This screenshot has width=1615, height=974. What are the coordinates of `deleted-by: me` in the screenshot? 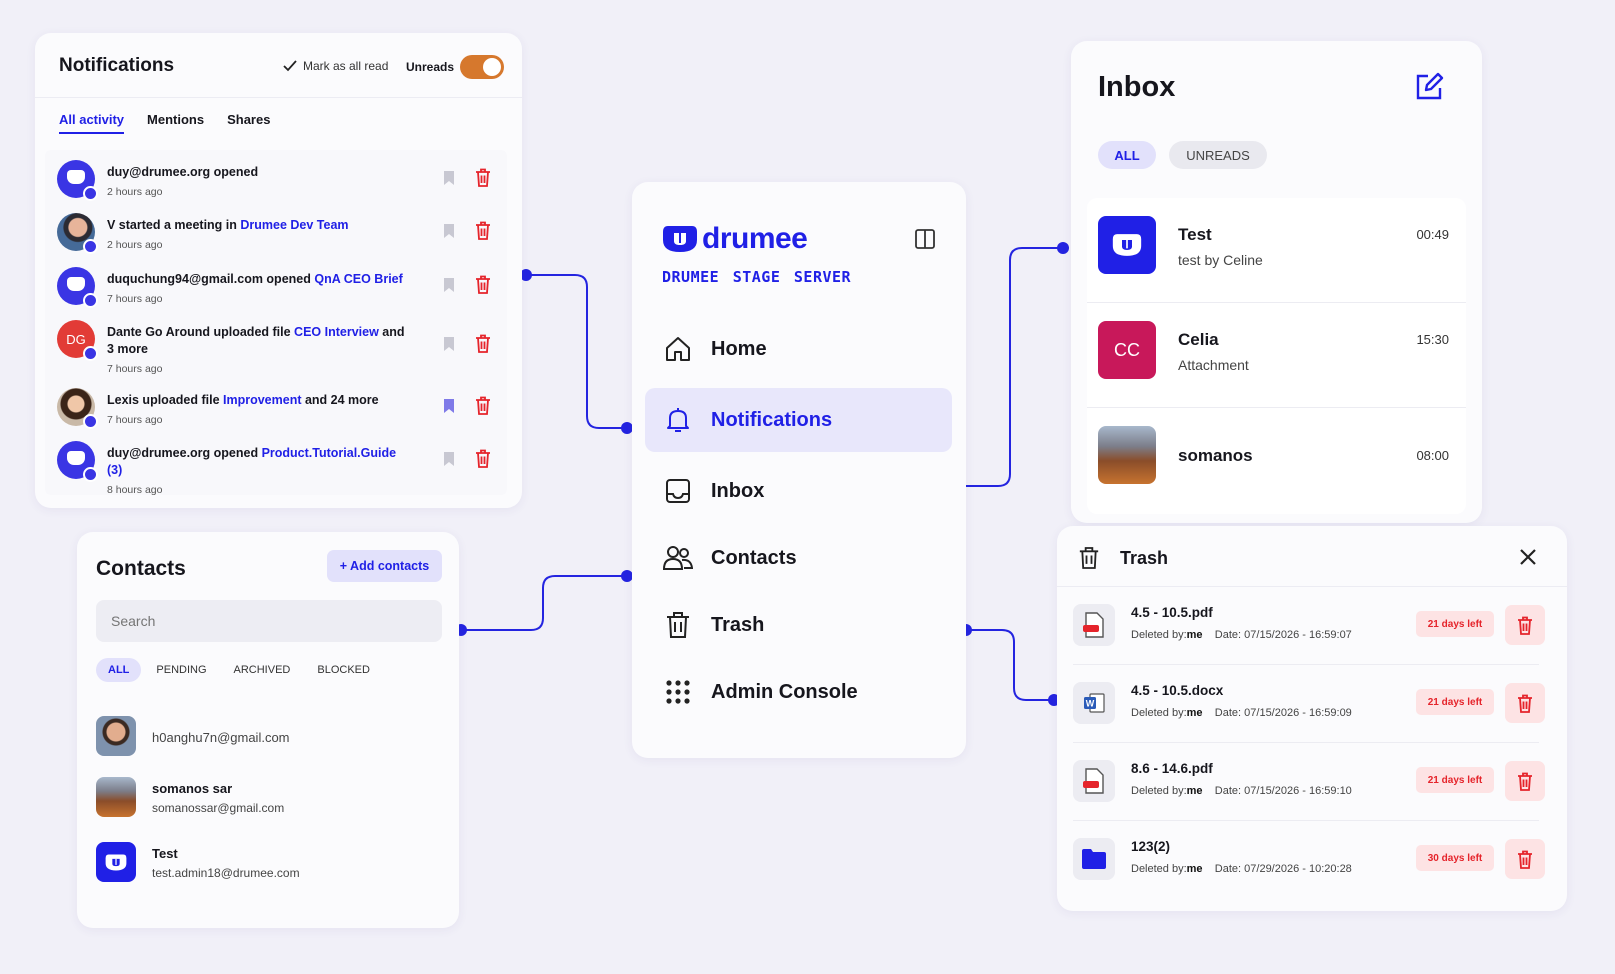 It's located at (1194, 791).